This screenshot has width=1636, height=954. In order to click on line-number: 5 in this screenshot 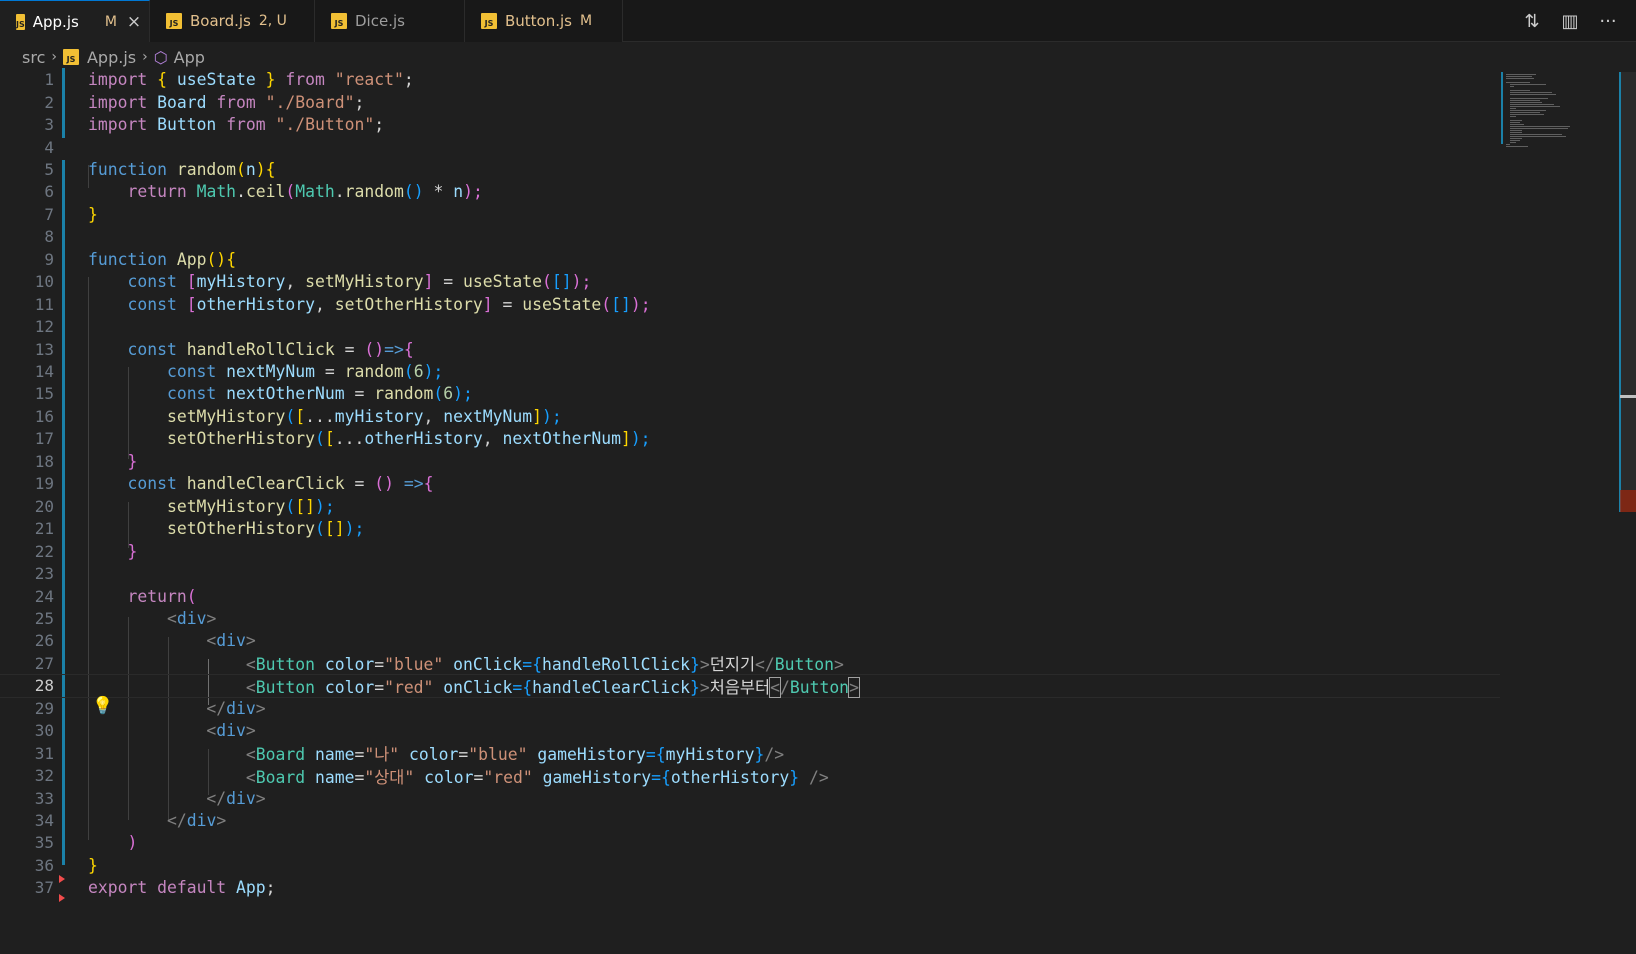, I will do `click(27, 169)`.